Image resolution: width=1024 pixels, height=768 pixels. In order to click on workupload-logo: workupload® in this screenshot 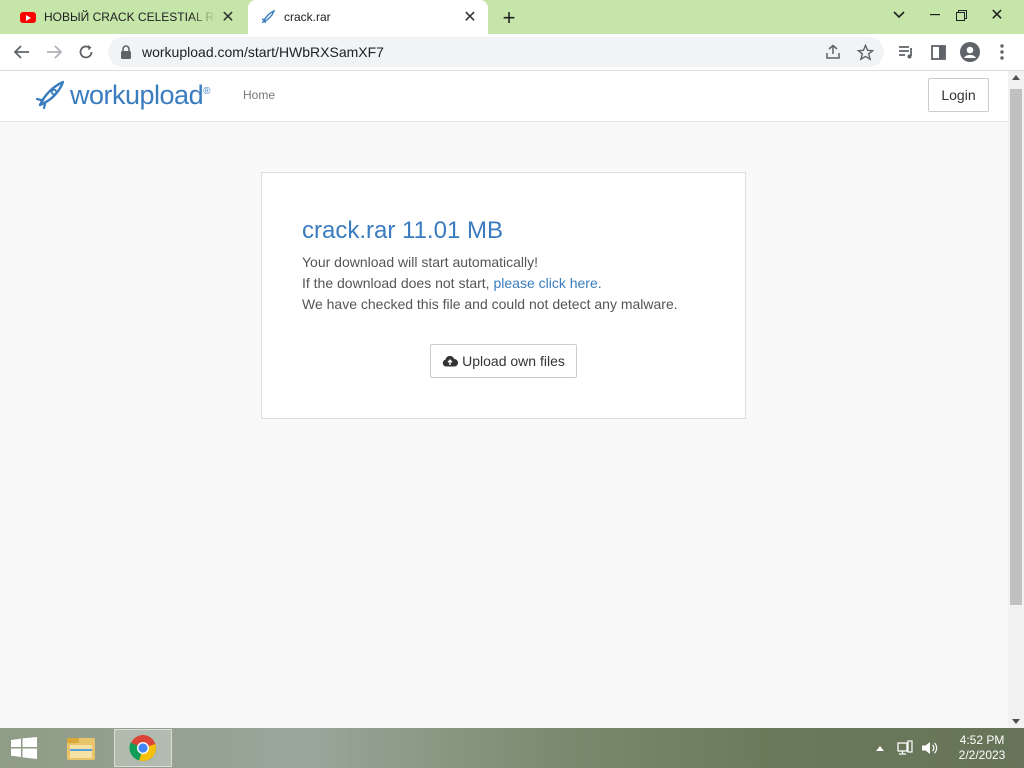, I will do `click(122, 95)`.